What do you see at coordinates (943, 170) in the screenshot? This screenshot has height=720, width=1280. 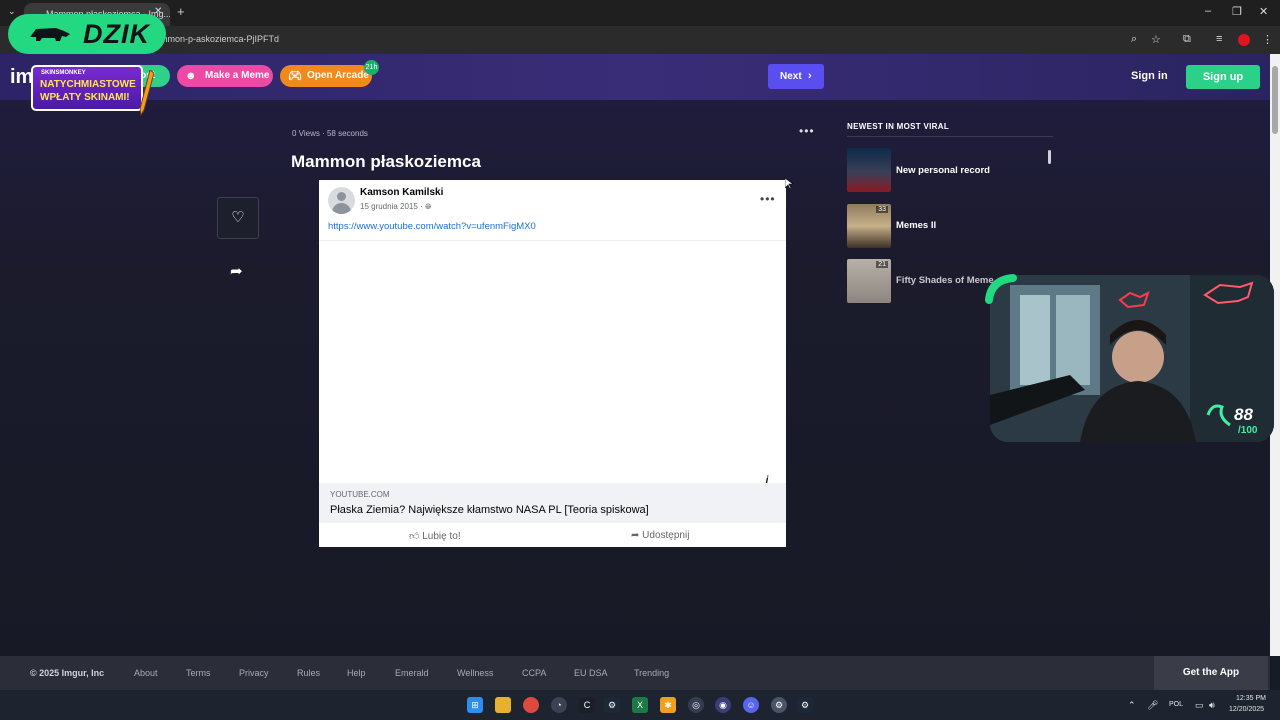 I see `sidebar-item-title-1: New personal record` at bounding box center [943, 170].